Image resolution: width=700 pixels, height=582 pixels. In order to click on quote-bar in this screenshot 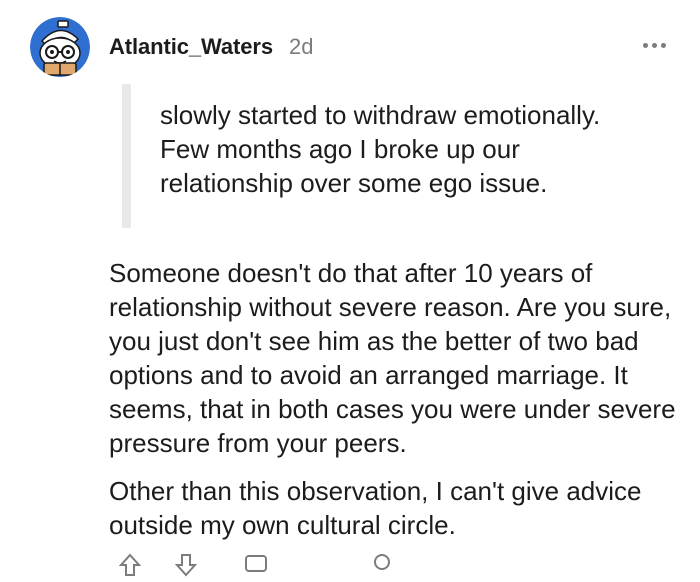, I will do `click(126, 156)`.